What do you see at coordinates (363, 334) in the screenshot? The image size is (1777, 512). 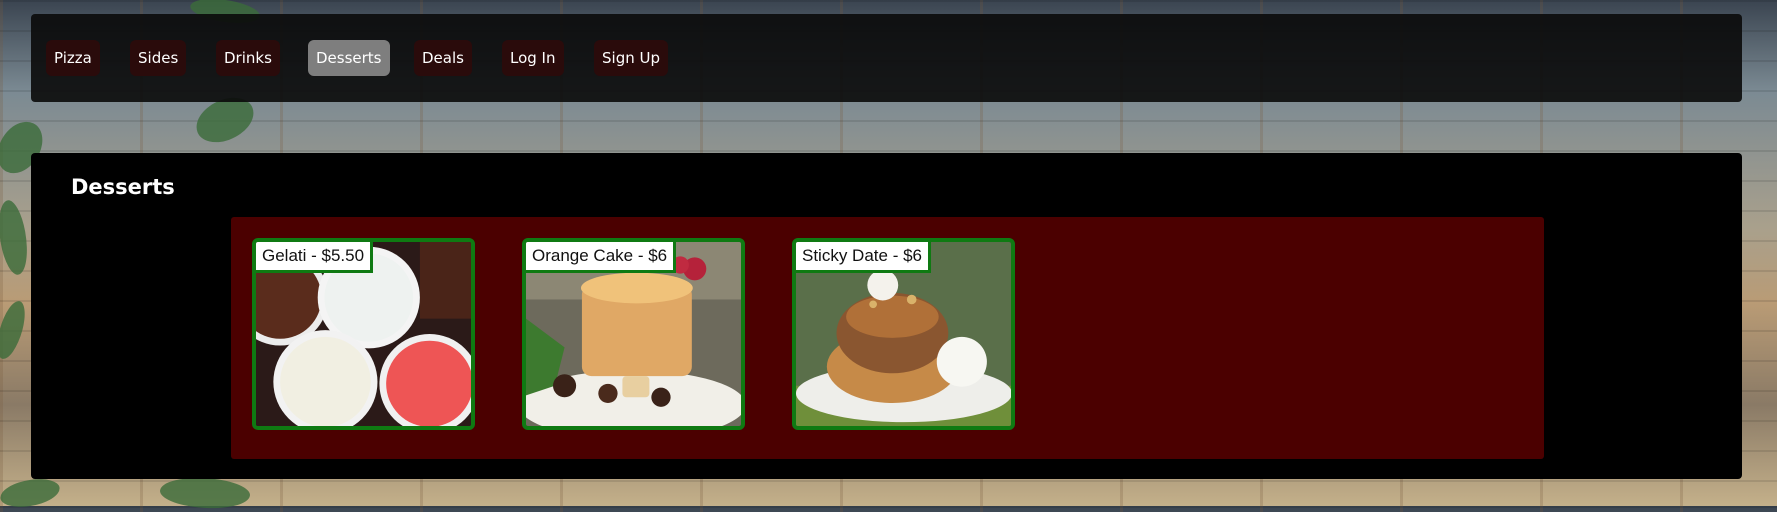 I see `menu-item-card-gelati: Gelati - $5.50` at bounding box center [363, 334].